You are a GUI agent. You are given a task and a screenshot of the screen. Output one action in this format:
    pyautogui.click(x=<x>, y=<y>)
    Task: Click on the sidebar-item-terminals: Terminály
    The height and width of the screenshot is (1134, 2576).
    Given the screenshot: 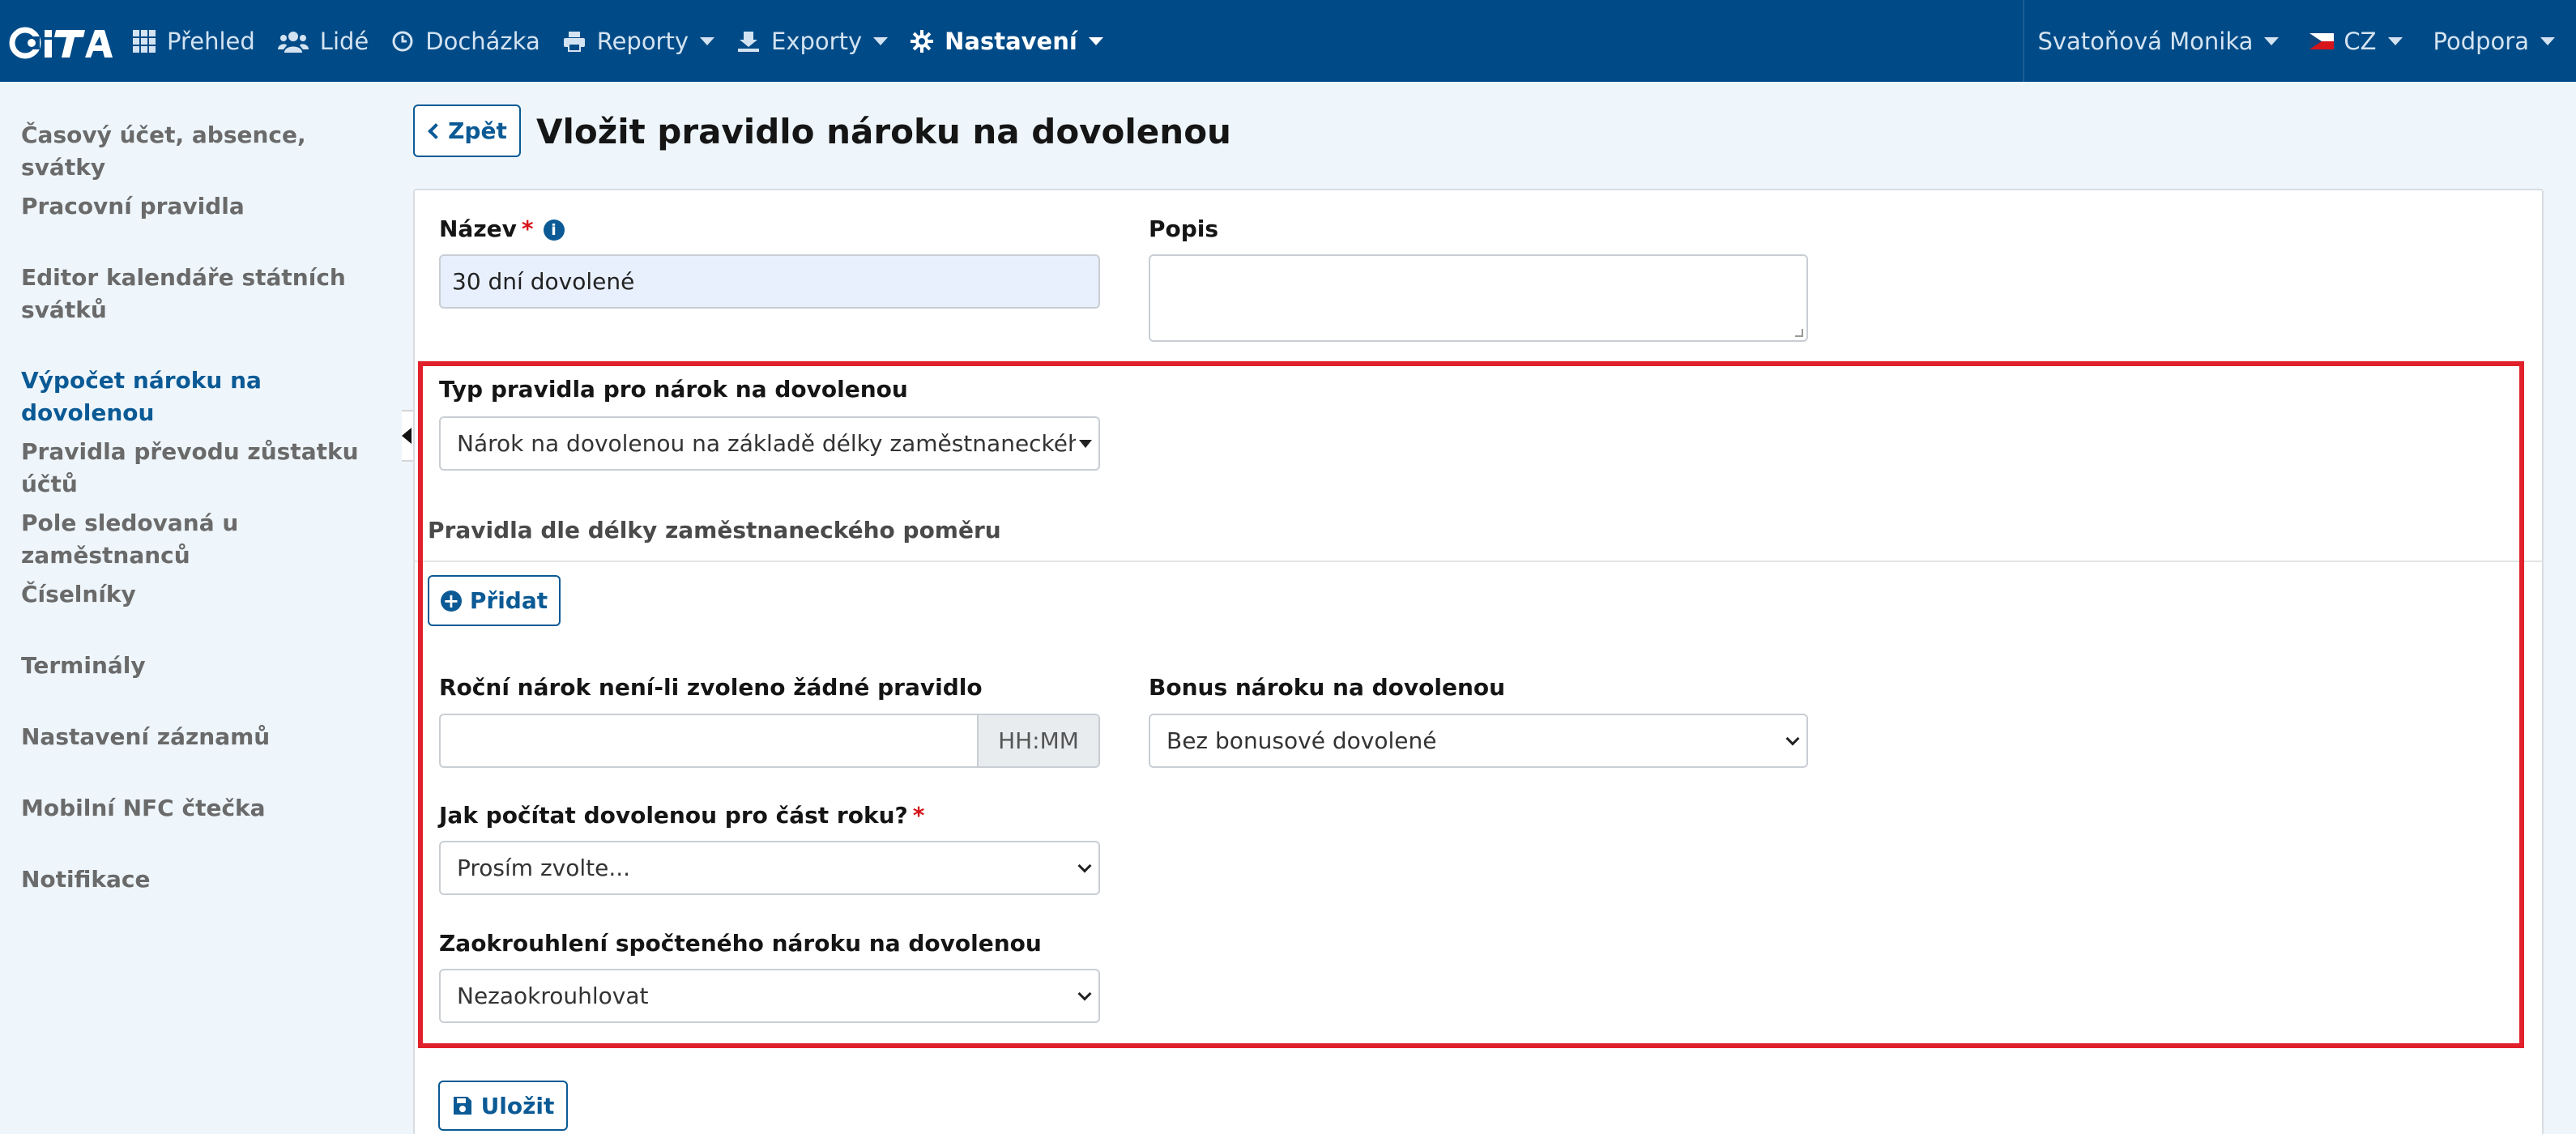 What is the action you would take?
    pyautogui.click(x=203, y=666)
    